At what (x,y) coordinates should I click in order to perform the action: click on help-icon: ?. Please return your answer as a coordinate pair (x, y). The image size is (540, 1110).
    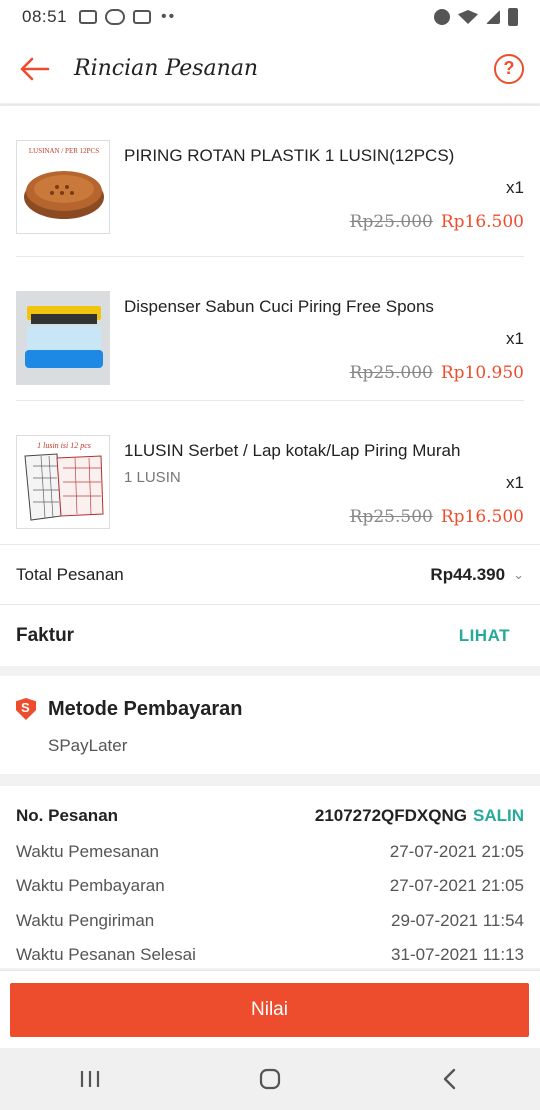
    Looking at the image, I should click on (509, 68).